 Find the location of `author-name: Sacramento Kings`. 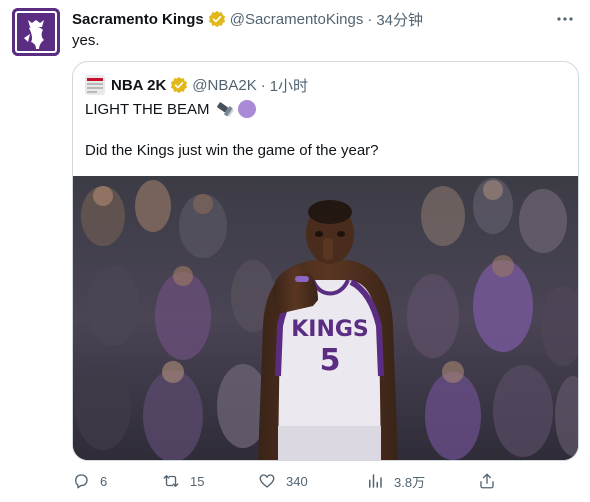

author-name: Sacramento Kings is located at coordinates (138, 19).